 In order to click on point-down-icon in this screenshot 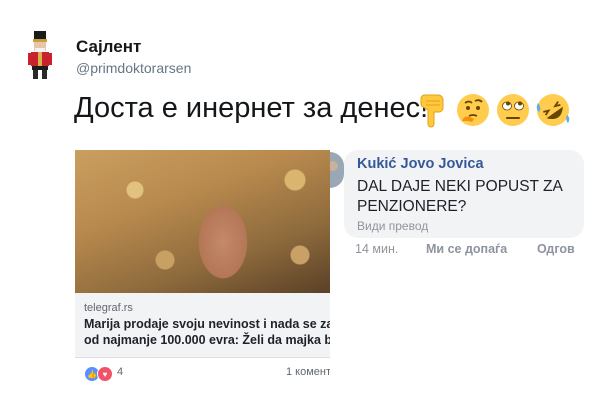, I will do `click(432, 111)`.